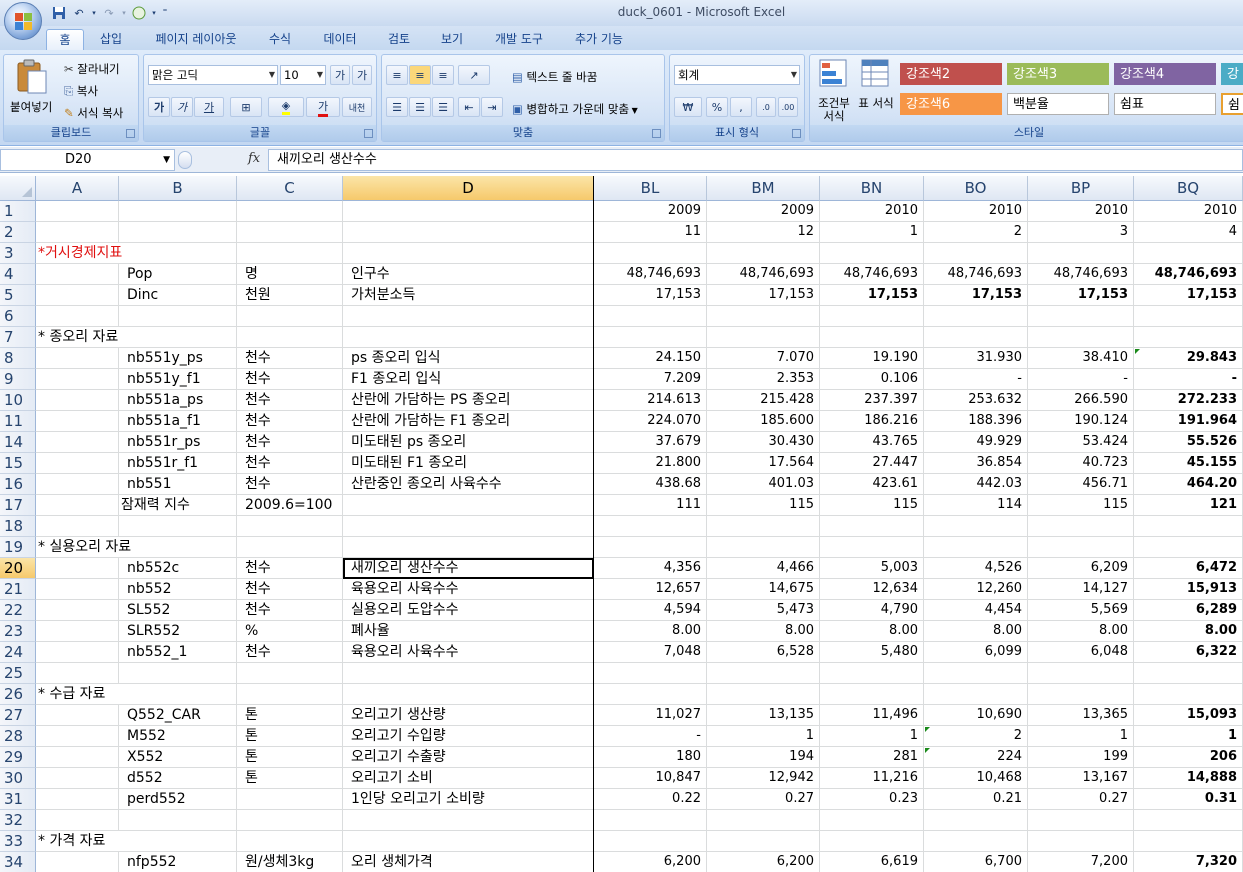  I want to click on cell-bn21: 12,634, so click(872, 589).